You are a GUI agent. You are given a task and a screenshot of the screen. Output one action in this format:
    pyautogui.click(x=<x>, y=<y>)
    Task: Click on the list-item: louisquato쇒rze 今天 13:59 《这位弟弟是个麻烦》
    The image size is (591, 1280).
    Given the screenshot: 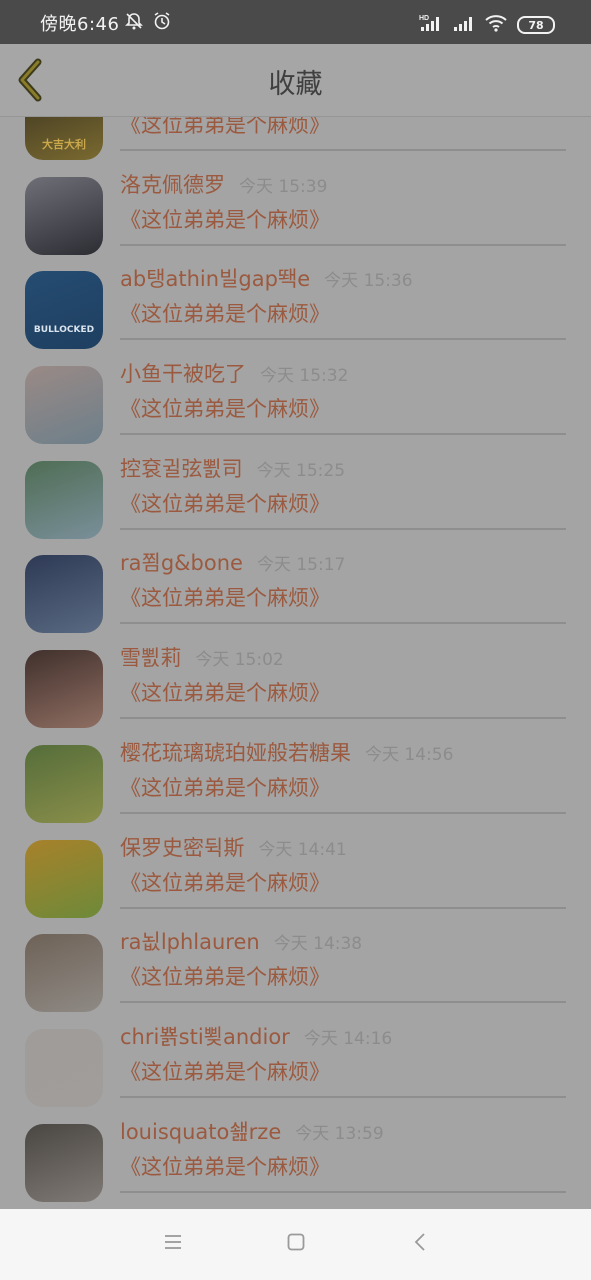 What is the action you would take?
    pyautogui.click(x=295, y=1155)
    